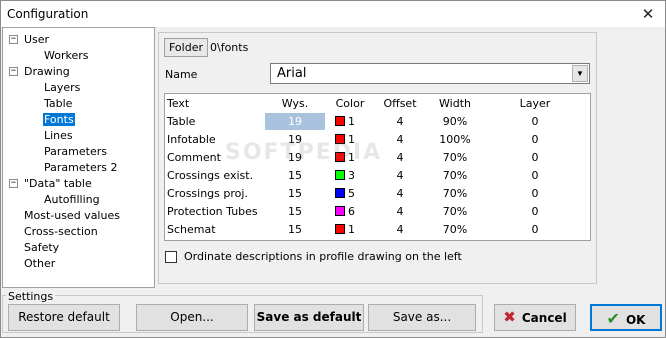 This screenshot has width=666, height=338. I want to click on folder-path: 0\fonts, so click(229, 47).